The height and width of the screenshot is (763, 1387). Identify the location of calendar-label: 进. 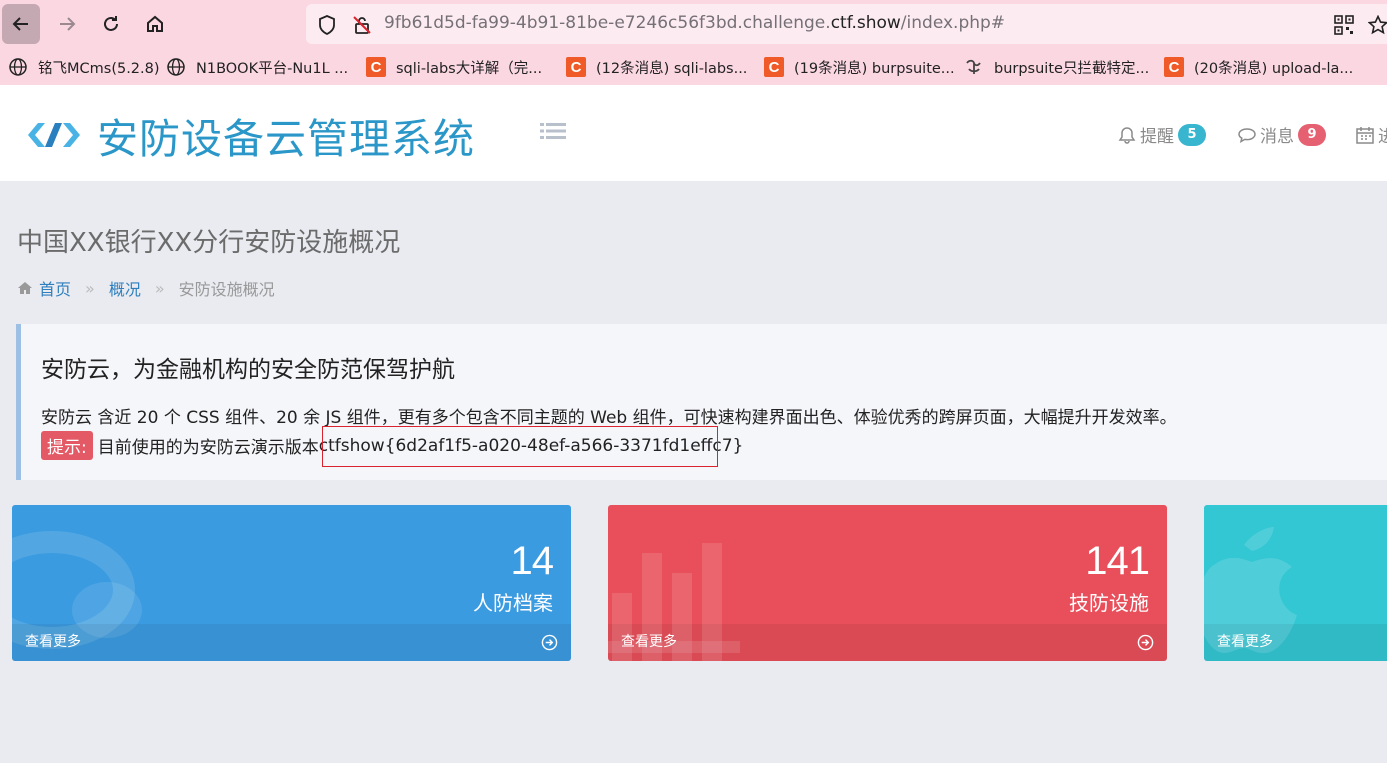
(1382, 137).